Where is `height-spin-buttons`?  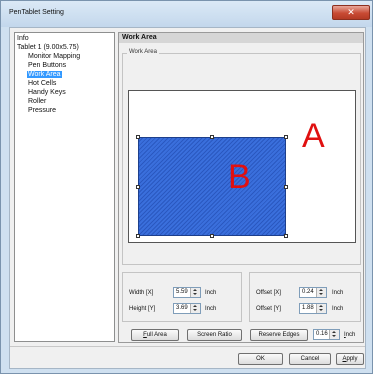
height-spin-buttons is located at coordinates (195, 308).